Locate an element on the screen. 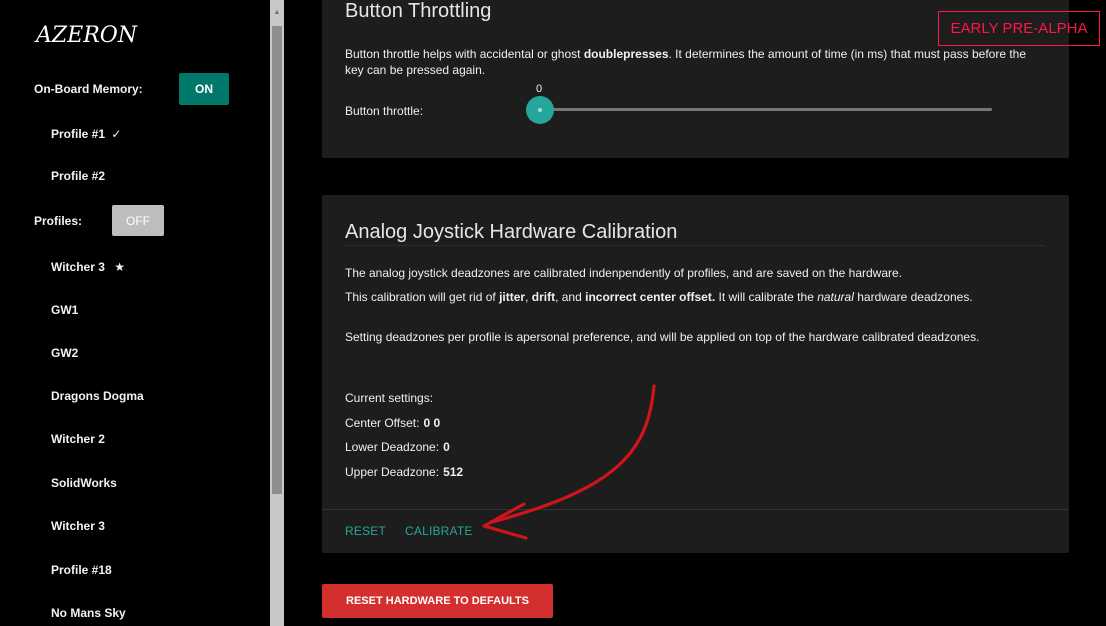 The image size is (1106, 626). p2-text: , and is located at coordinates (570, 297).